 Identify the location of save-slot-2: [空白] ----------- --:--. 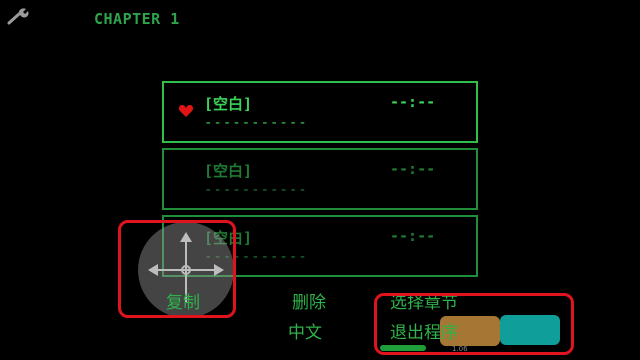
(320, 179).